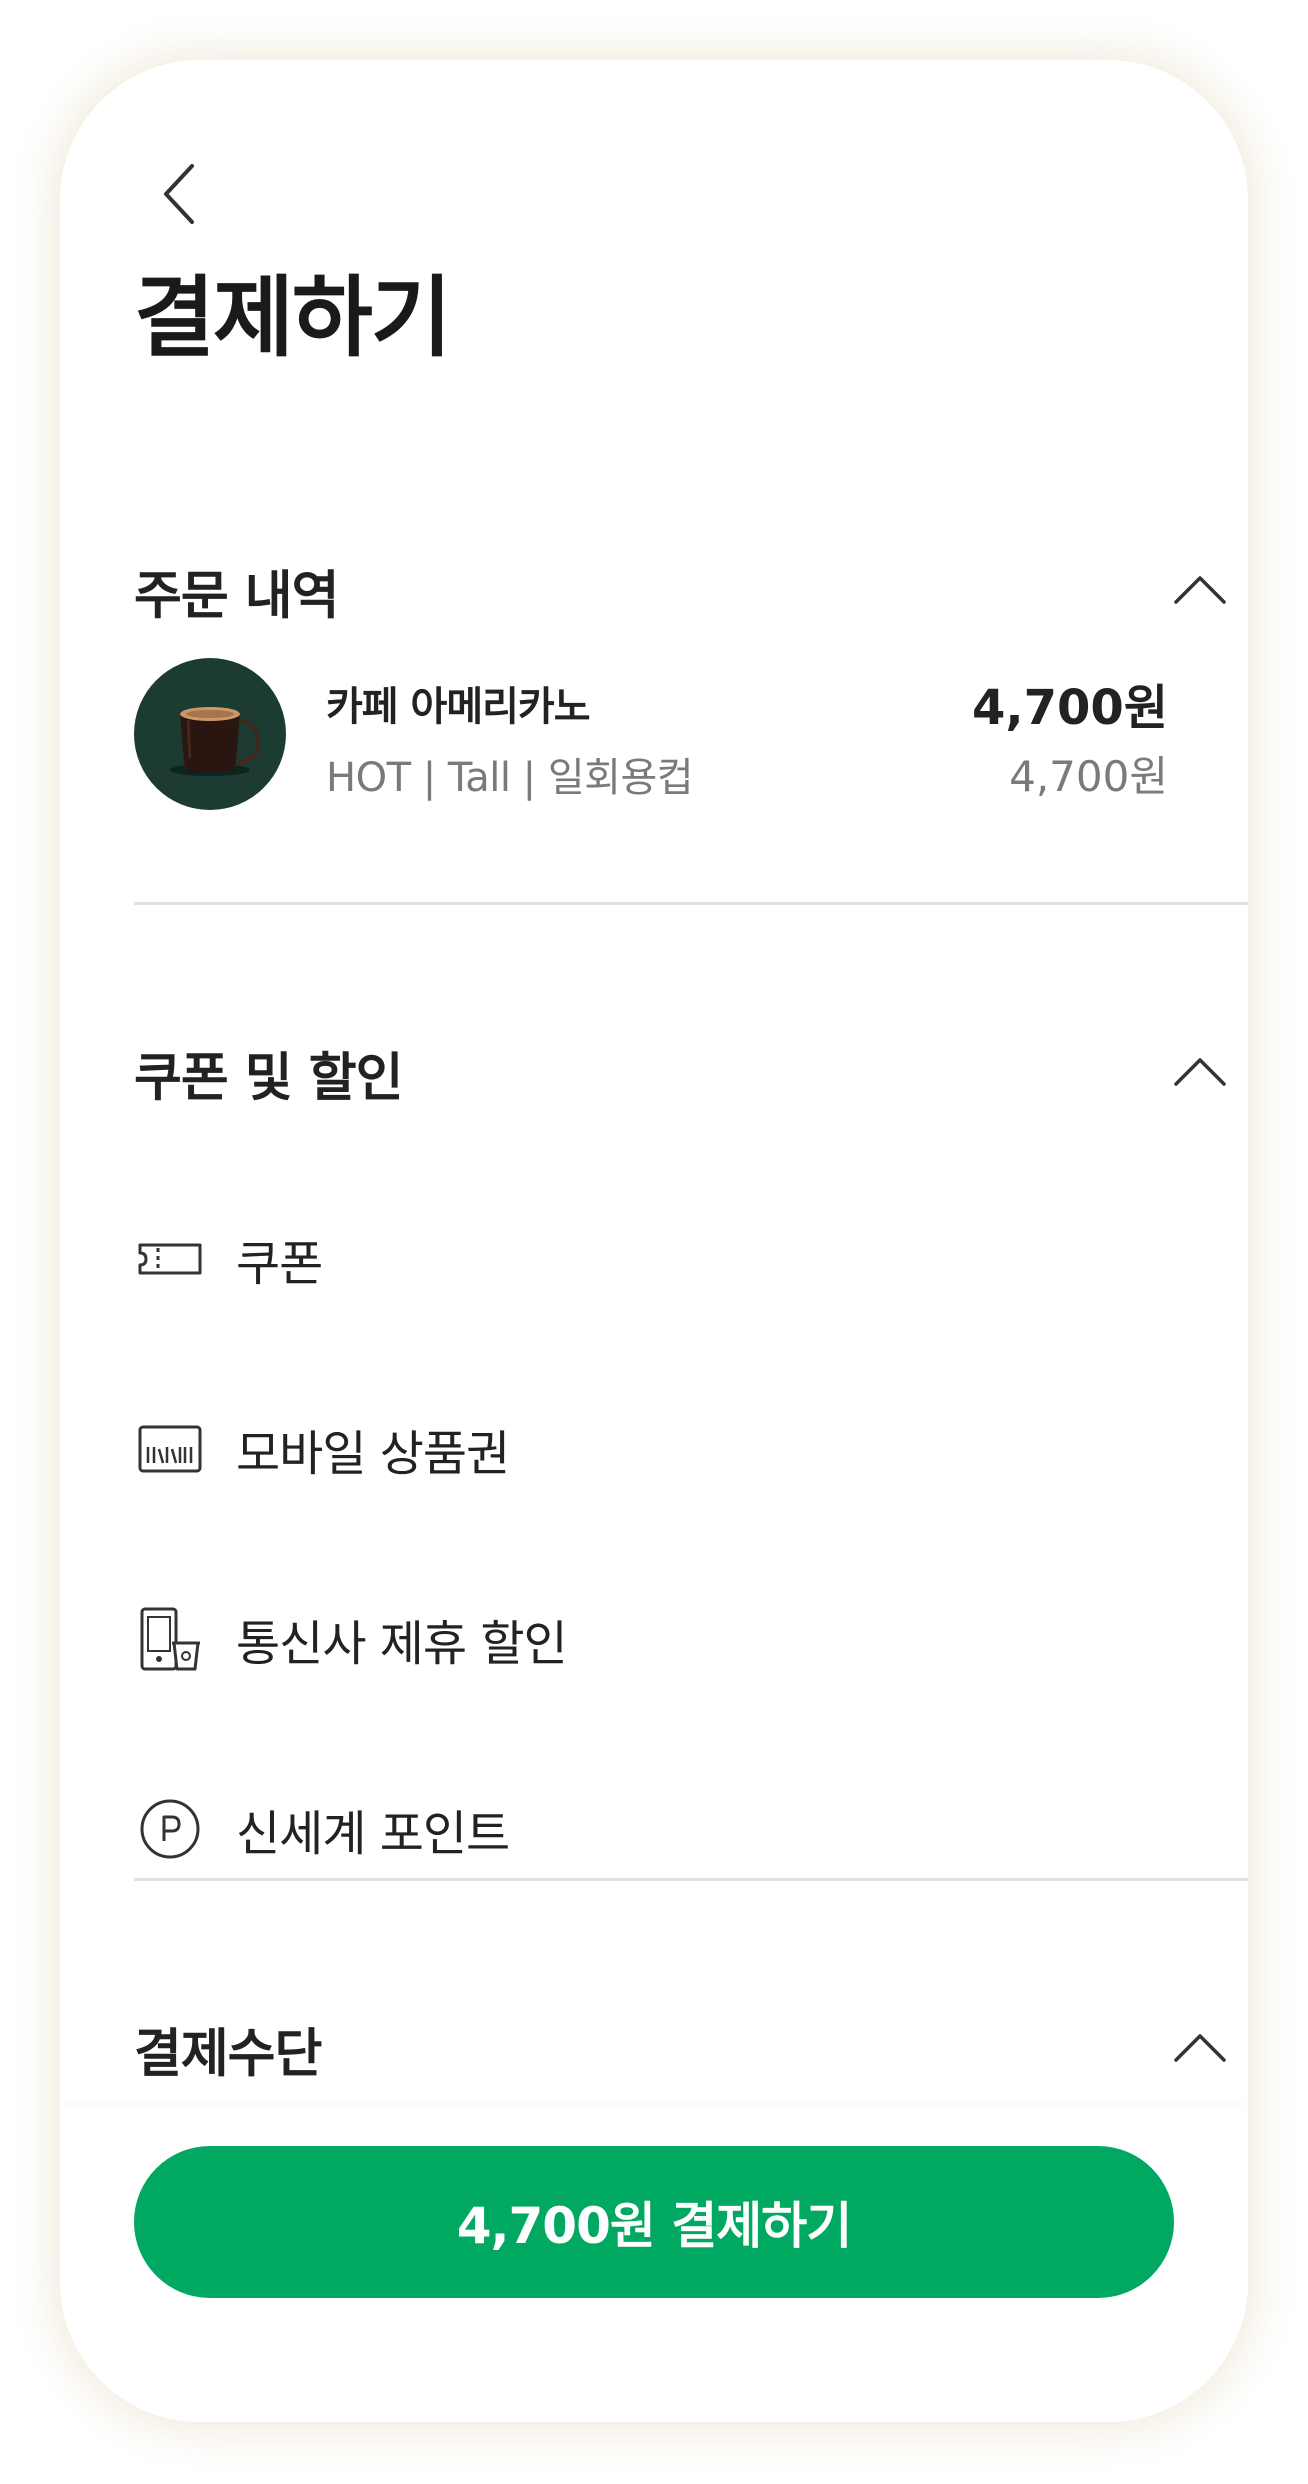 This screenshot has height=2484, width=1308. What do you see at coordinates (373, 1834) in the screenshot?
I see `shinsegae-point-label: 신세계 포인트` at bounding box center [373, 1834].